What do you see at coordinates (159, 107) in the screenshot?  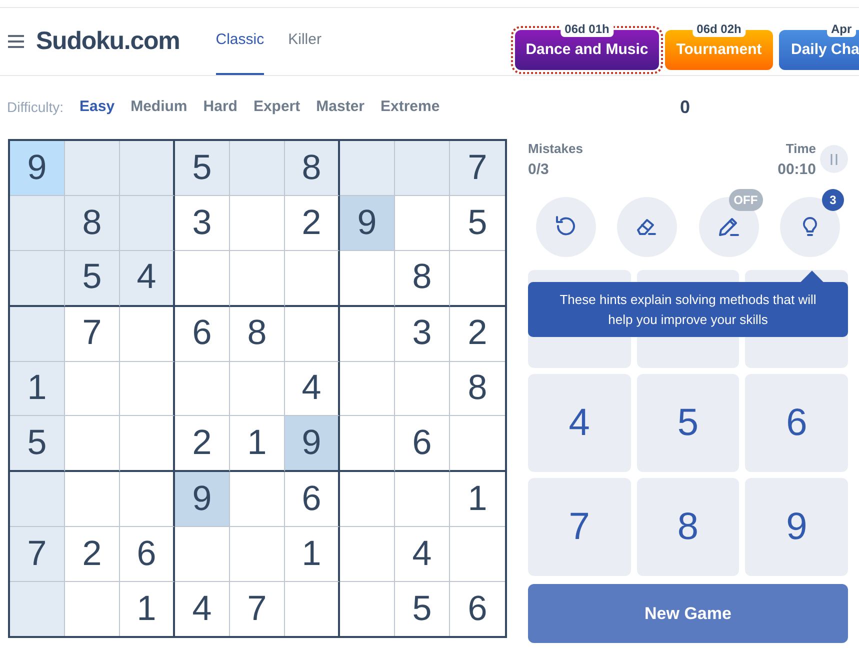 I see `difficulty-option: Medium` at bounding box center [159, 107].